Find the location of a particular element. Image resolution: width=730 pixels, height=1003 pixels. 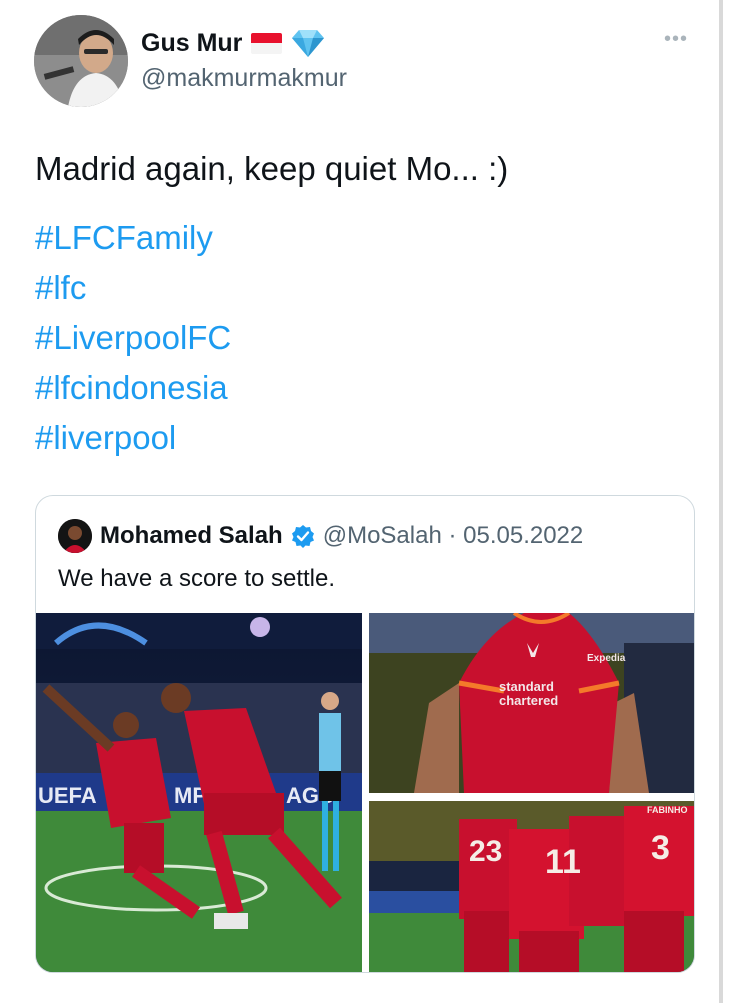

more-options-icon: ••• is located at coordinates (676, 39).